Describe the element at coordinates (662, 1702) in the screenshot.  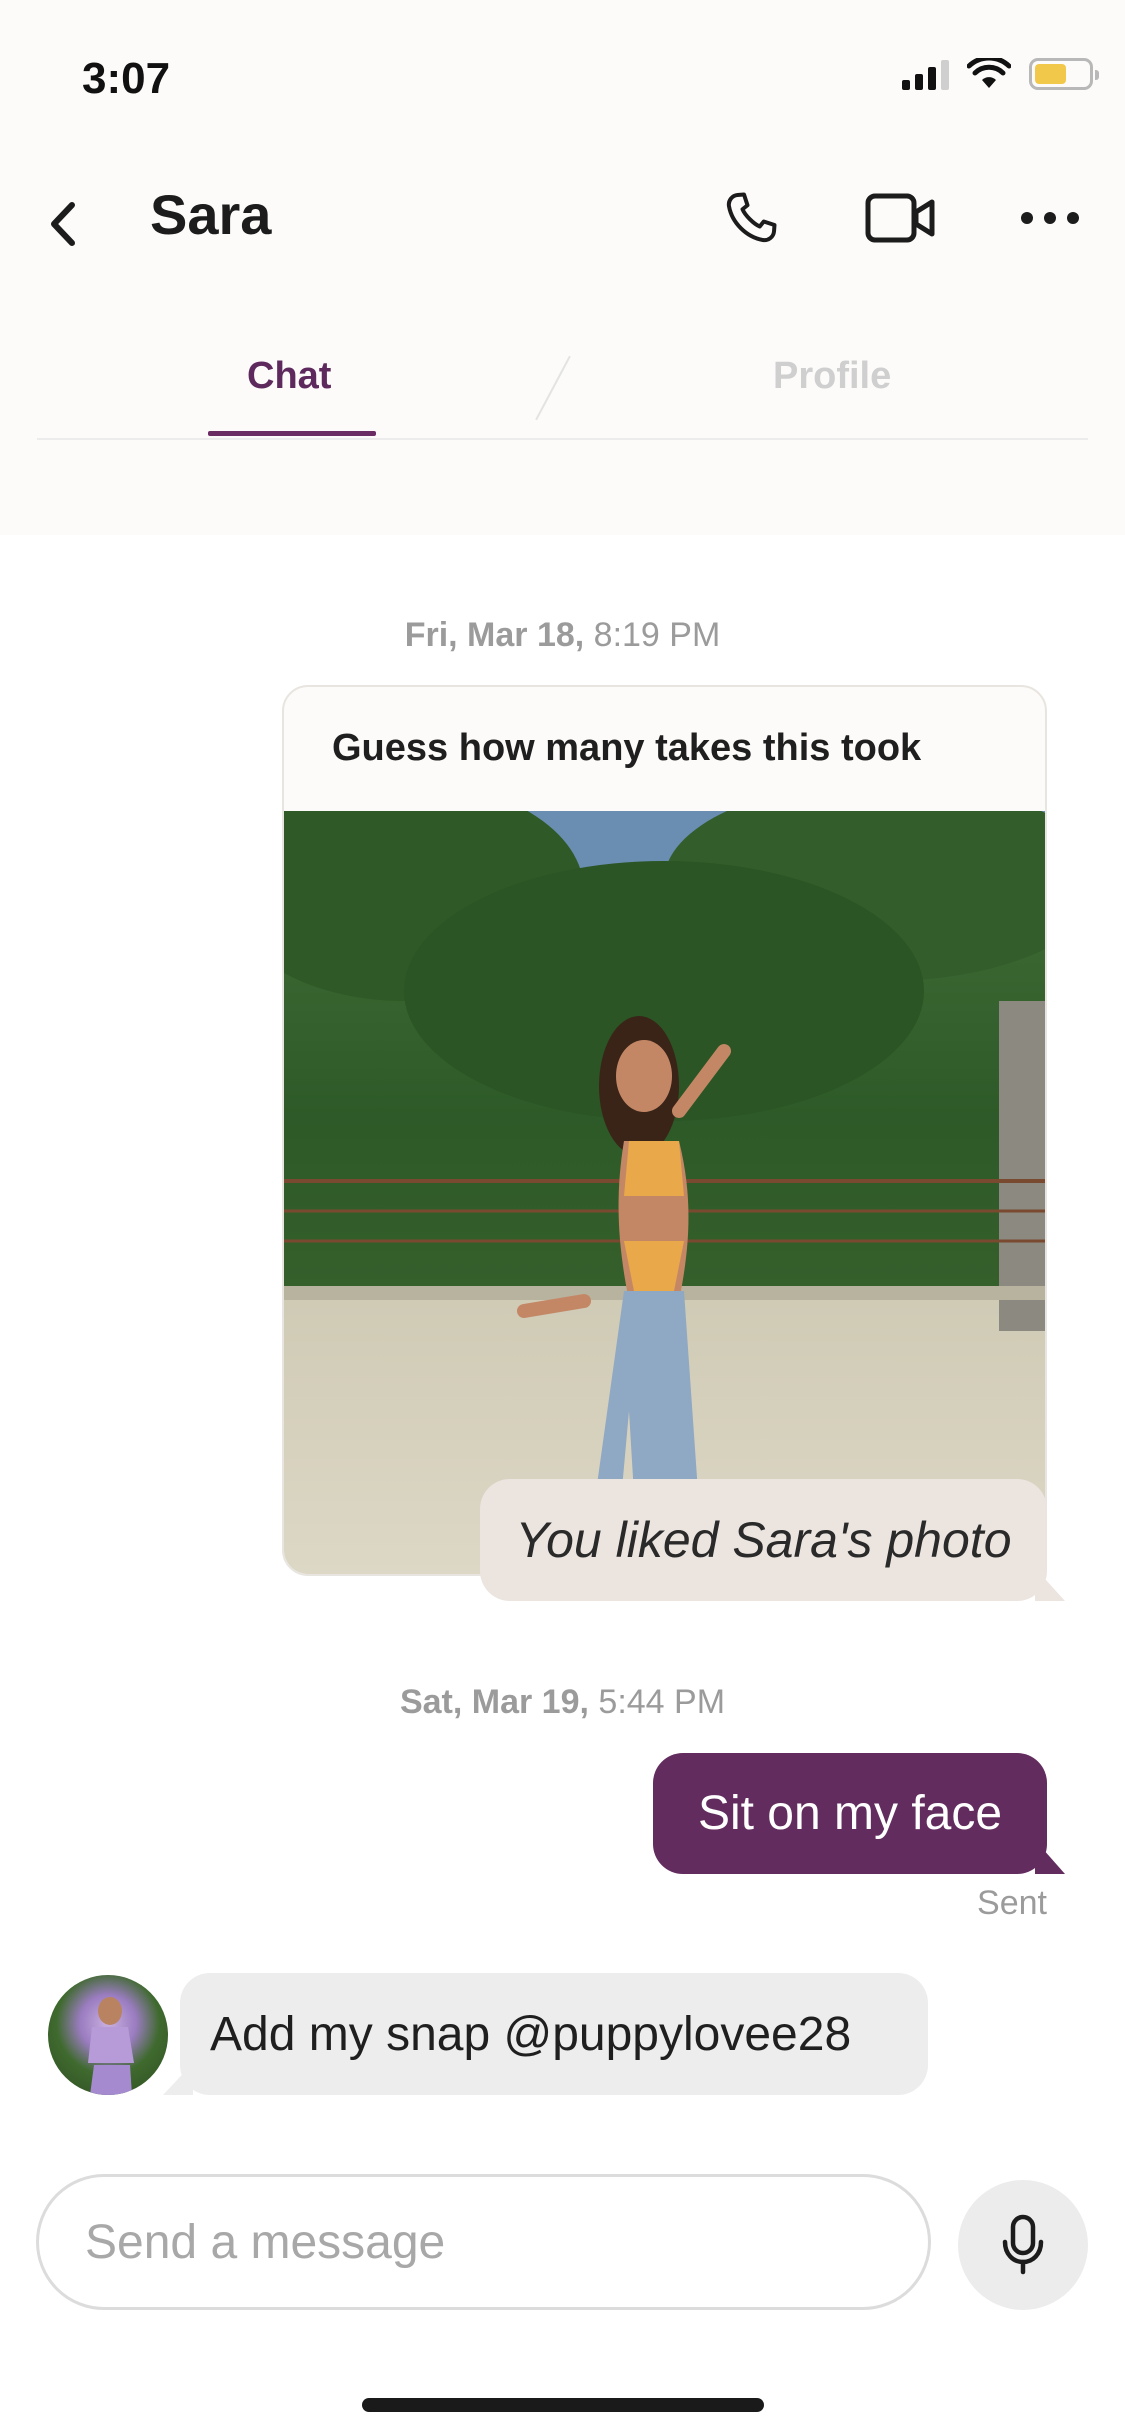
I see `timestamp-time: 5:44 PM` at that location.